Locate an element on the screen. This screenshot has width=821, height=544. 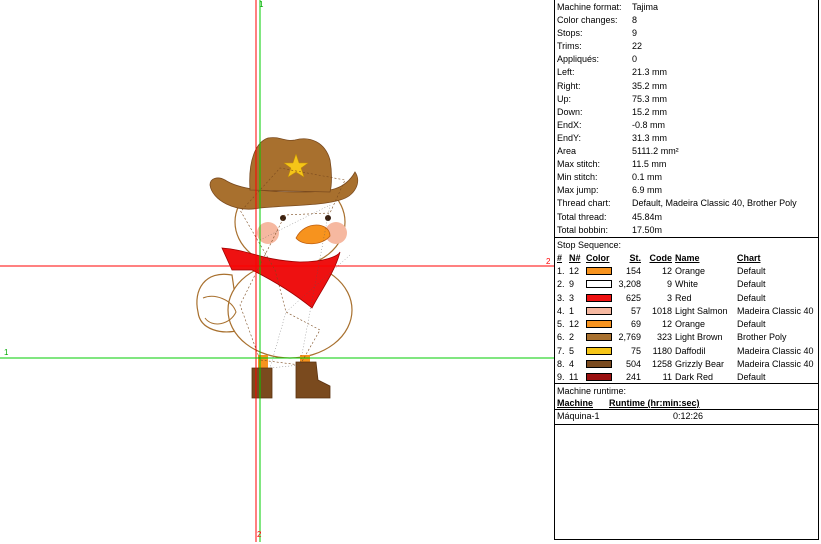
col-name: Name is located at coordinates (687, 258).